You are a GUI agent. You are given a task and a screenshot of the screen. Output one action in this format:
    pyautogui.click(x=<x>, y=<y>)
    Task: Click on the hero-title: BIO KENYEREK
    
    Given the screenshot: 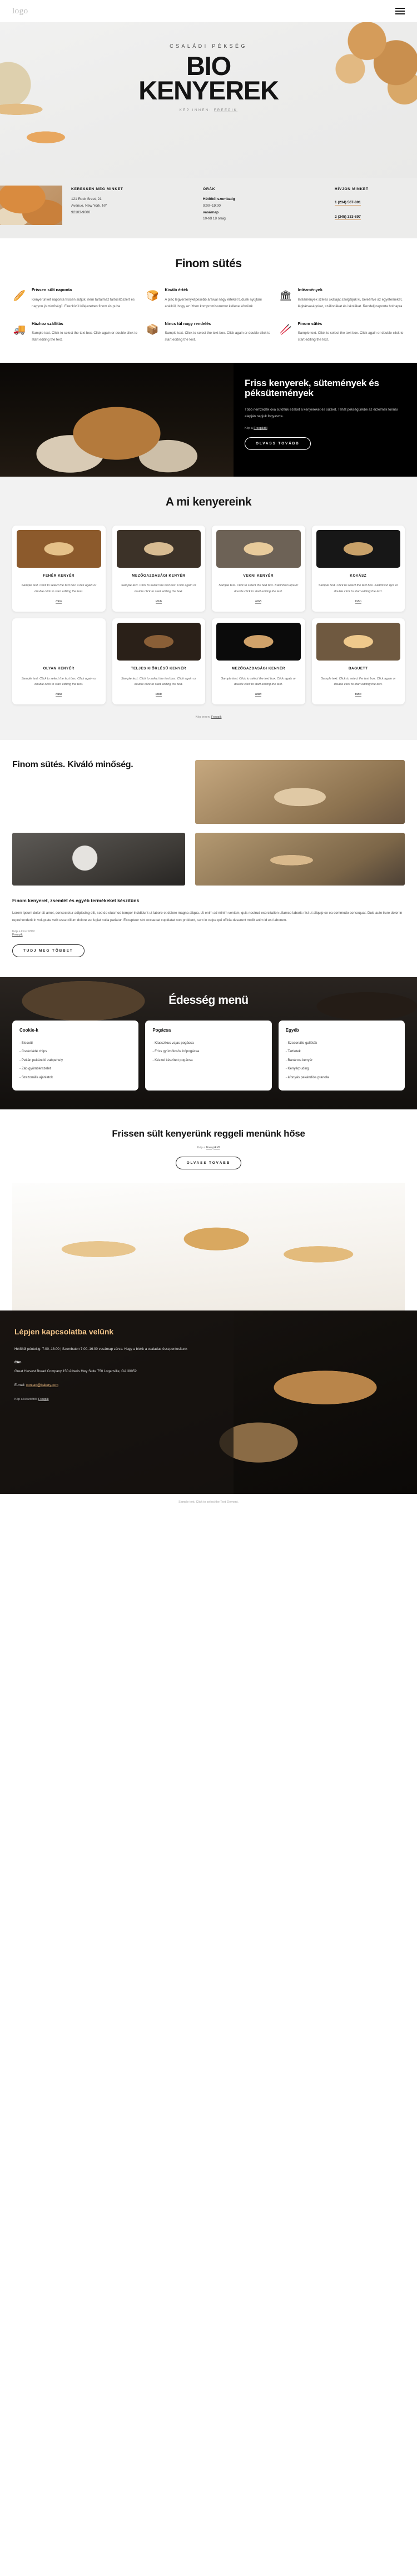 What is the action you would take?
    pyautogui.click(x=209, y=79)
    